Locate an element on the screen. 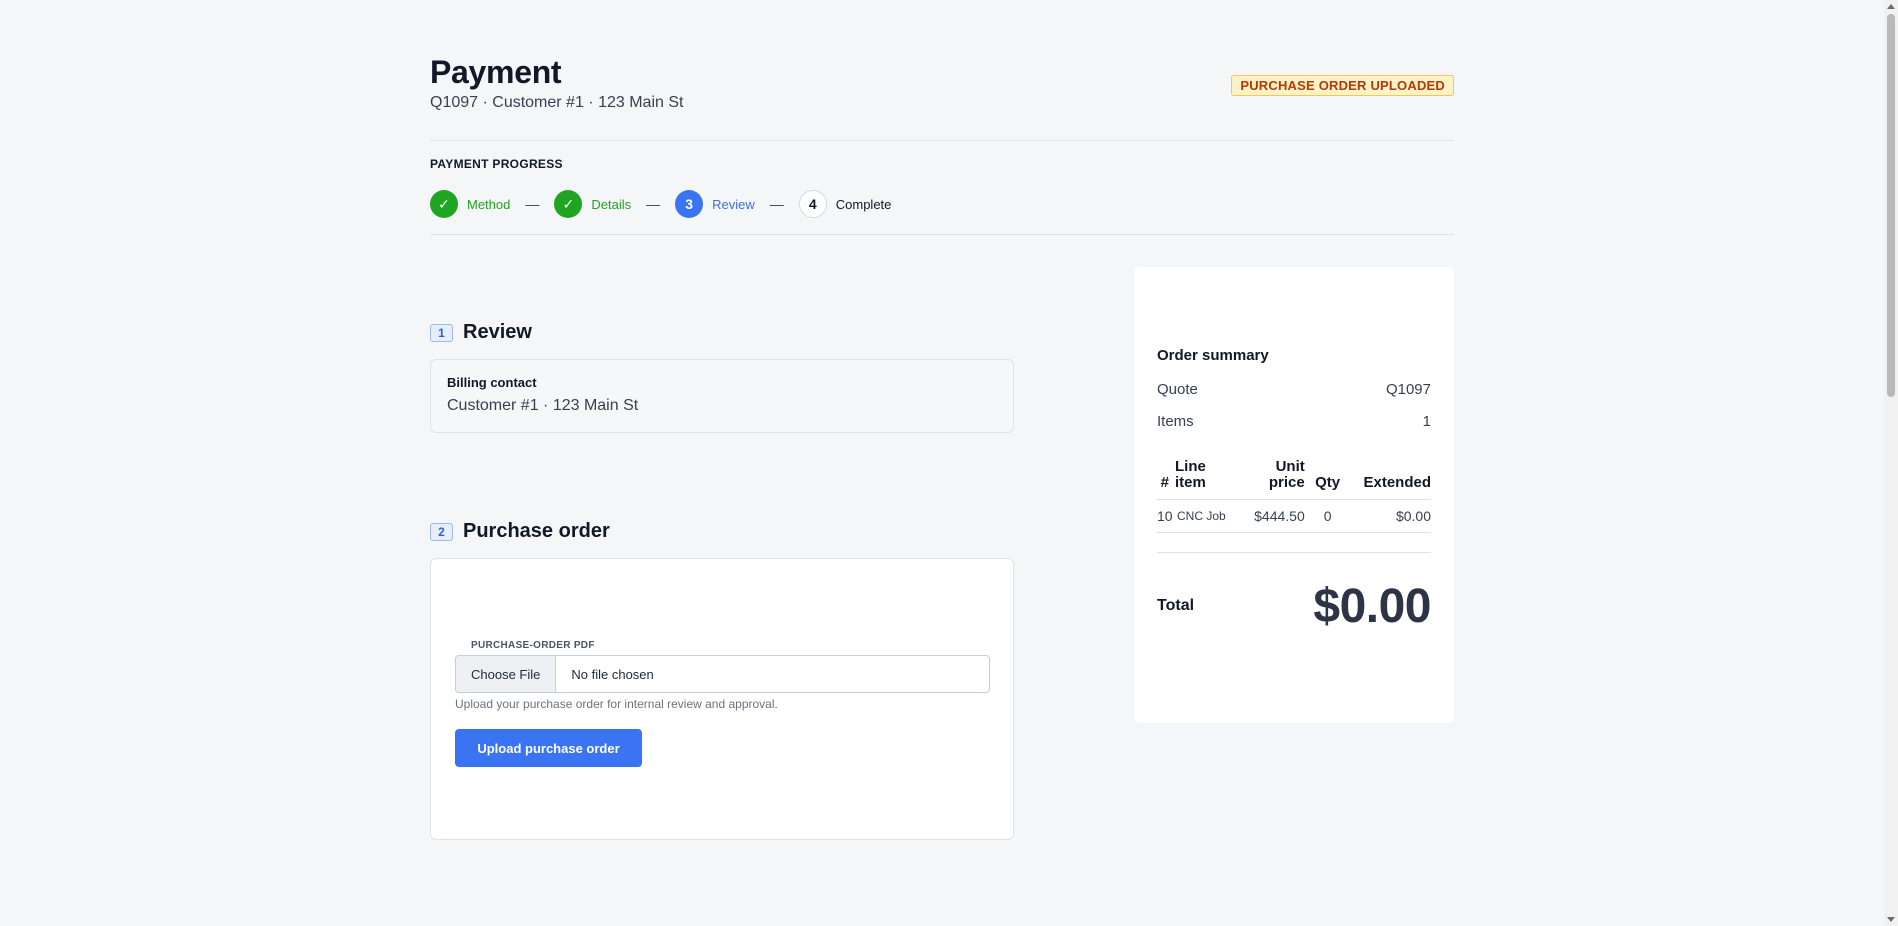 The width and height of the screenshot is (1898, 926). row-unit-price: $444.50 is located at coordinates (1272, 516).